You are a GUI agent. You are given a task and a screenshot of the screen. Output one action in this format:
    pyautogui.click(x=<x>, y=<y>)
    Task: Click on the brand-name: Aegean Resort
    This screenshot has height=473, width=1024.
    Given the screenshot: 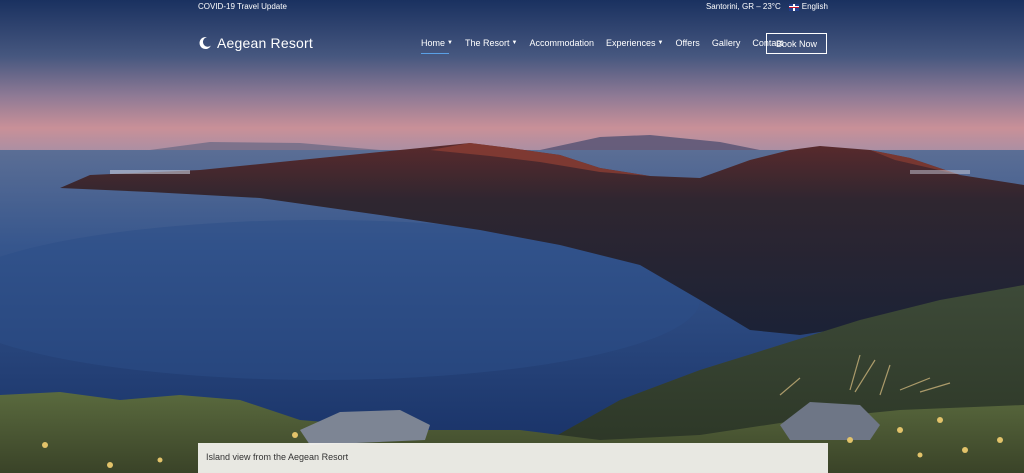 What is the action you would take?
    pyautogui.click(x=265, y=43)
    